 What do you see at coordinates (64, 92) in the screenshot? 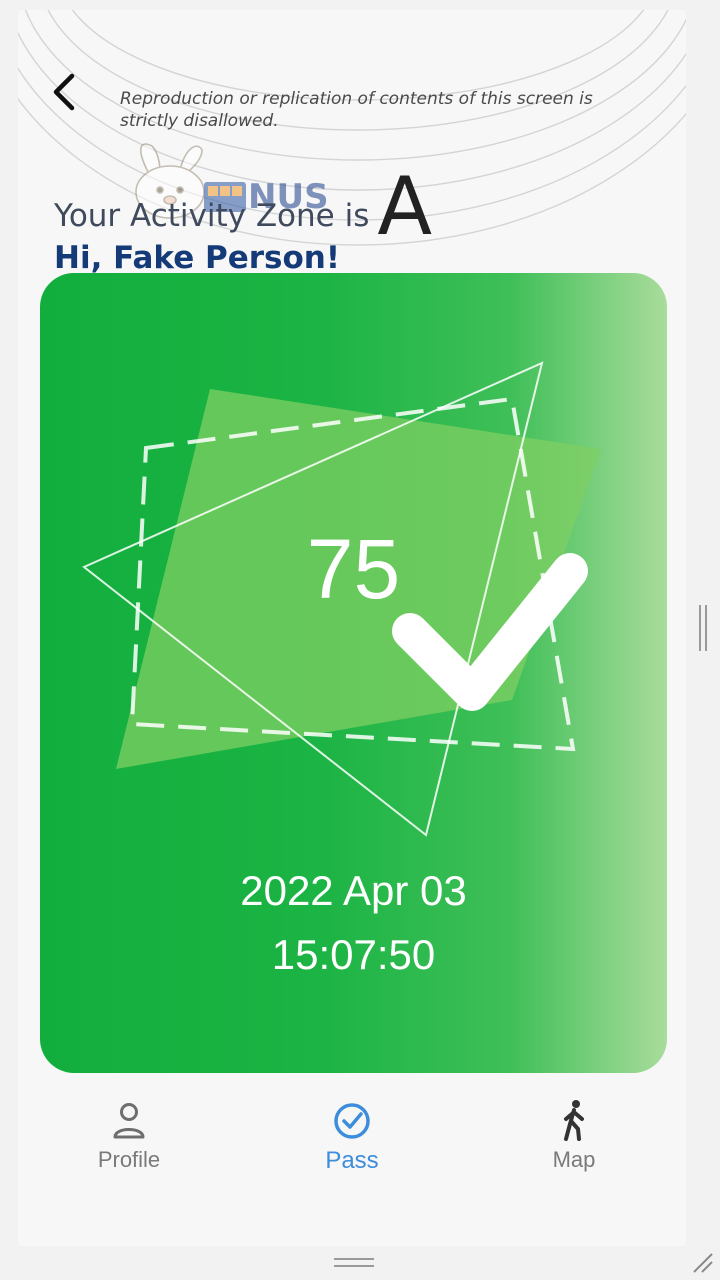
I see `chevron-left-icon` at bounding box center [64, 92].